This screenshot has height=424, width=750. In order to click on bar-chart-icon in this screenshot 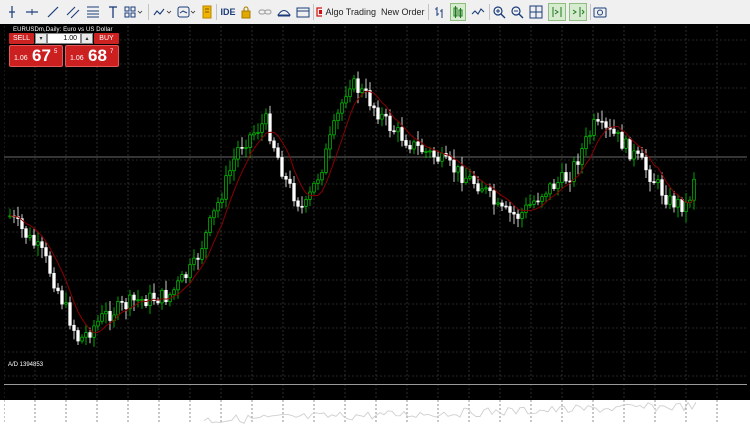, I will do `click(439, 12)`.